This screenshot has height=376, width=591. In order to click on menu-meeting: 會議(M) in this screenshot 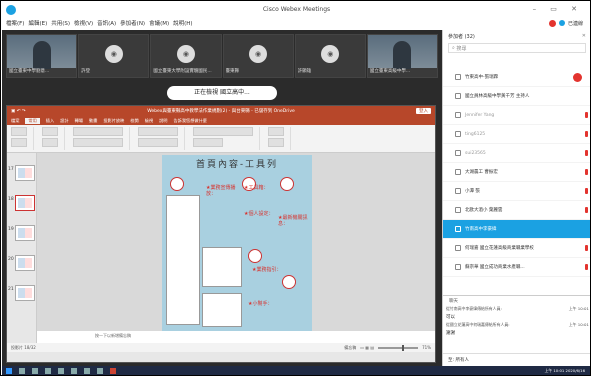, I will do `click(159, 23)`.